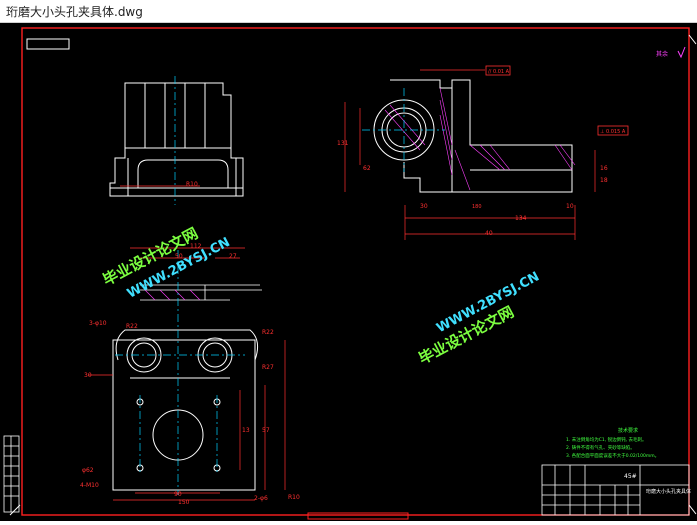 The width and height of the screenshot is (697, 525). What do you see at coordinates (233, 256) in the screenshot?
I see `dim-top-27: 27` at bounding box center [233, 256].